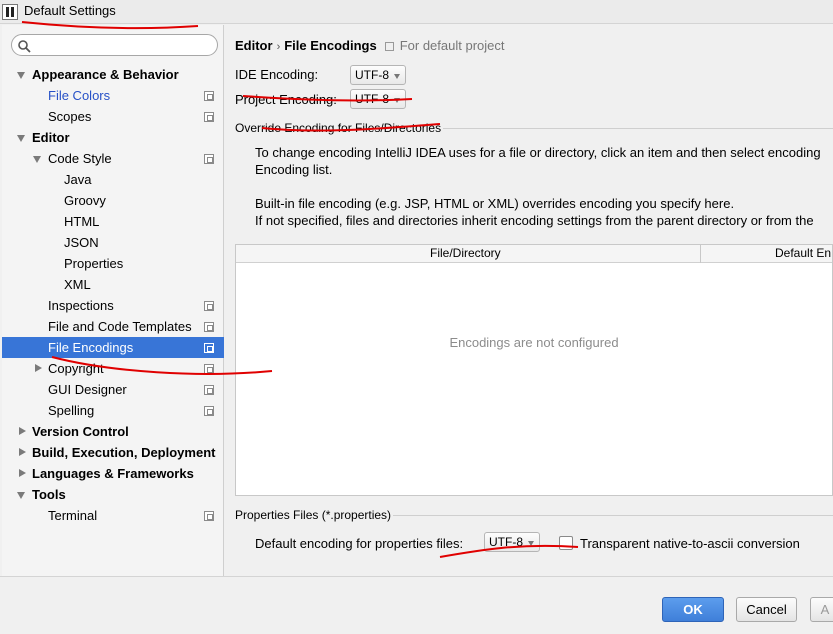 This screenshot has height=634, width=833. What do you see at coordinates (277, 74) in the screenshot?
I see `ide-encoding-label: IDE Encoding:` at bounding box center [277, 74].